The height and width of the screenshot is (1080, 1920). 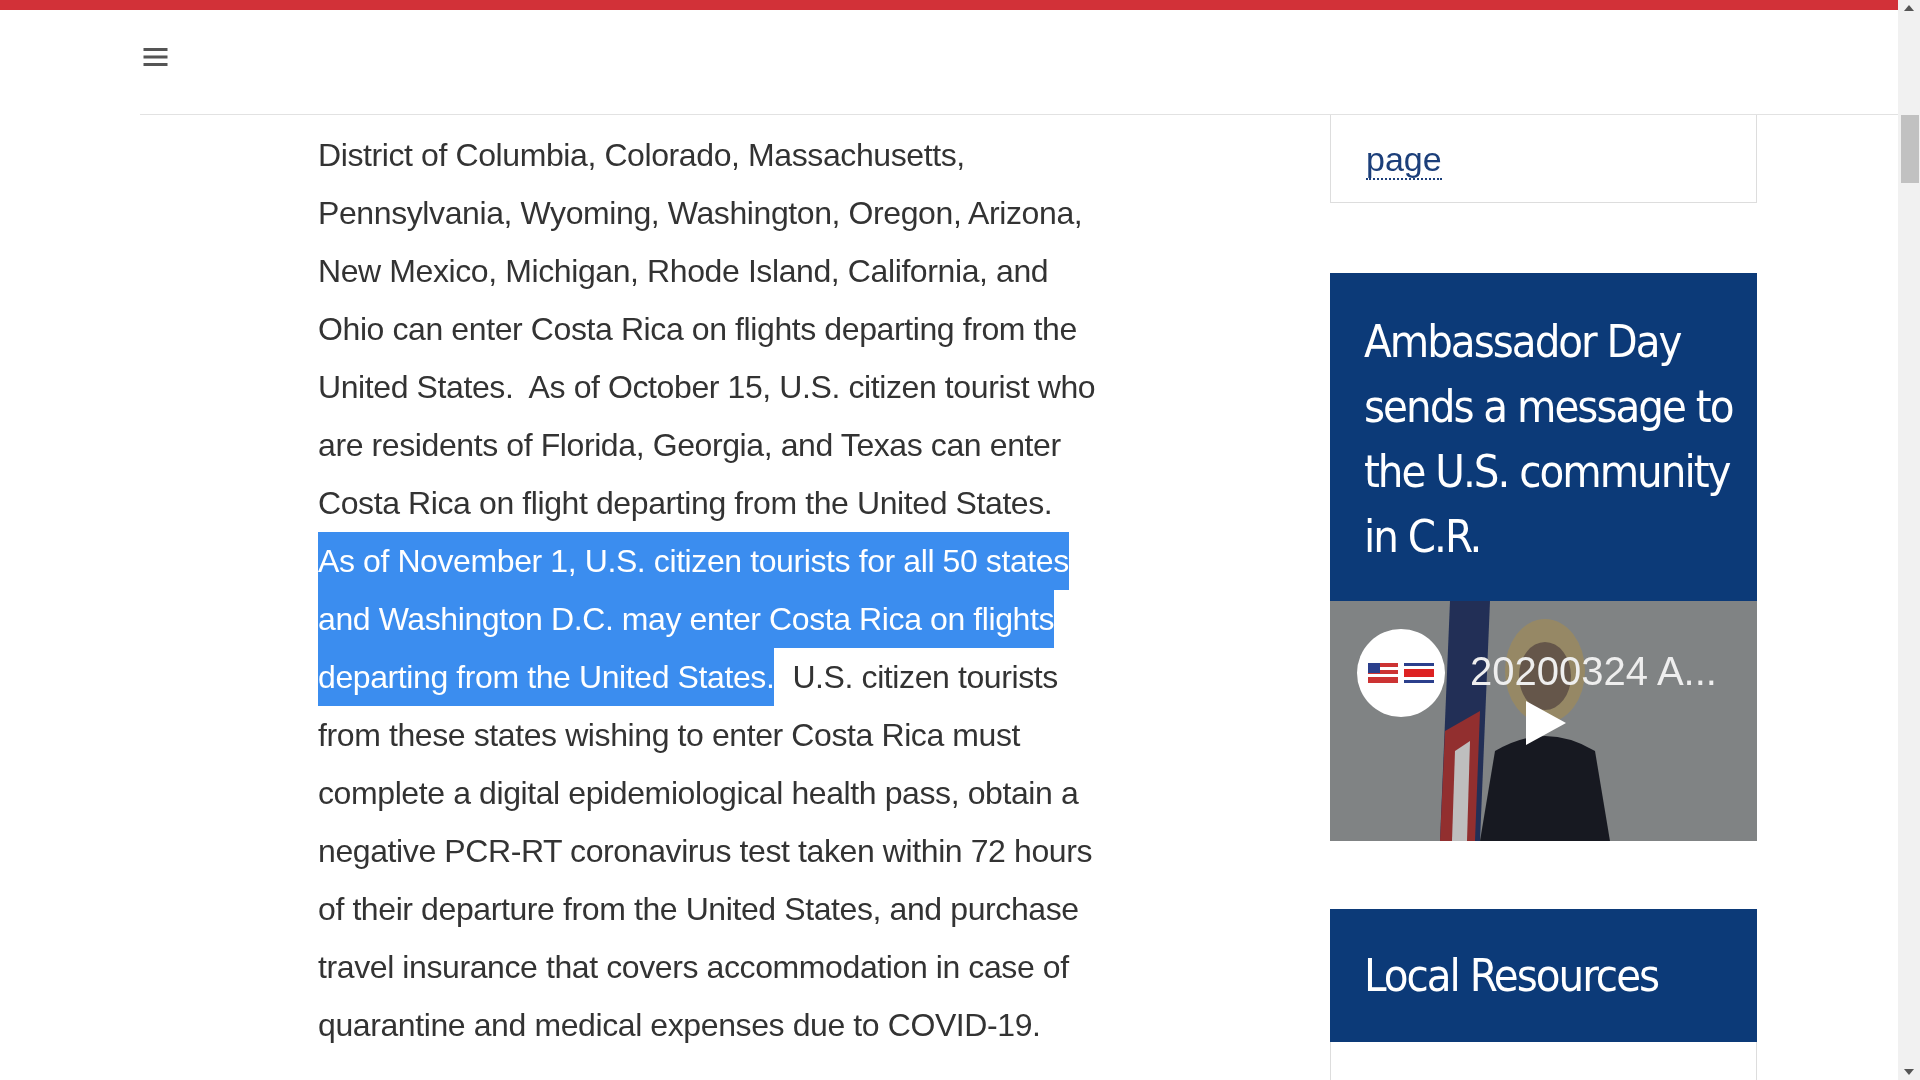 What do you see at coordinates (1404, 160) in the screenshot?
I see `advisory-link: page` at bounding box center [1404, 160].